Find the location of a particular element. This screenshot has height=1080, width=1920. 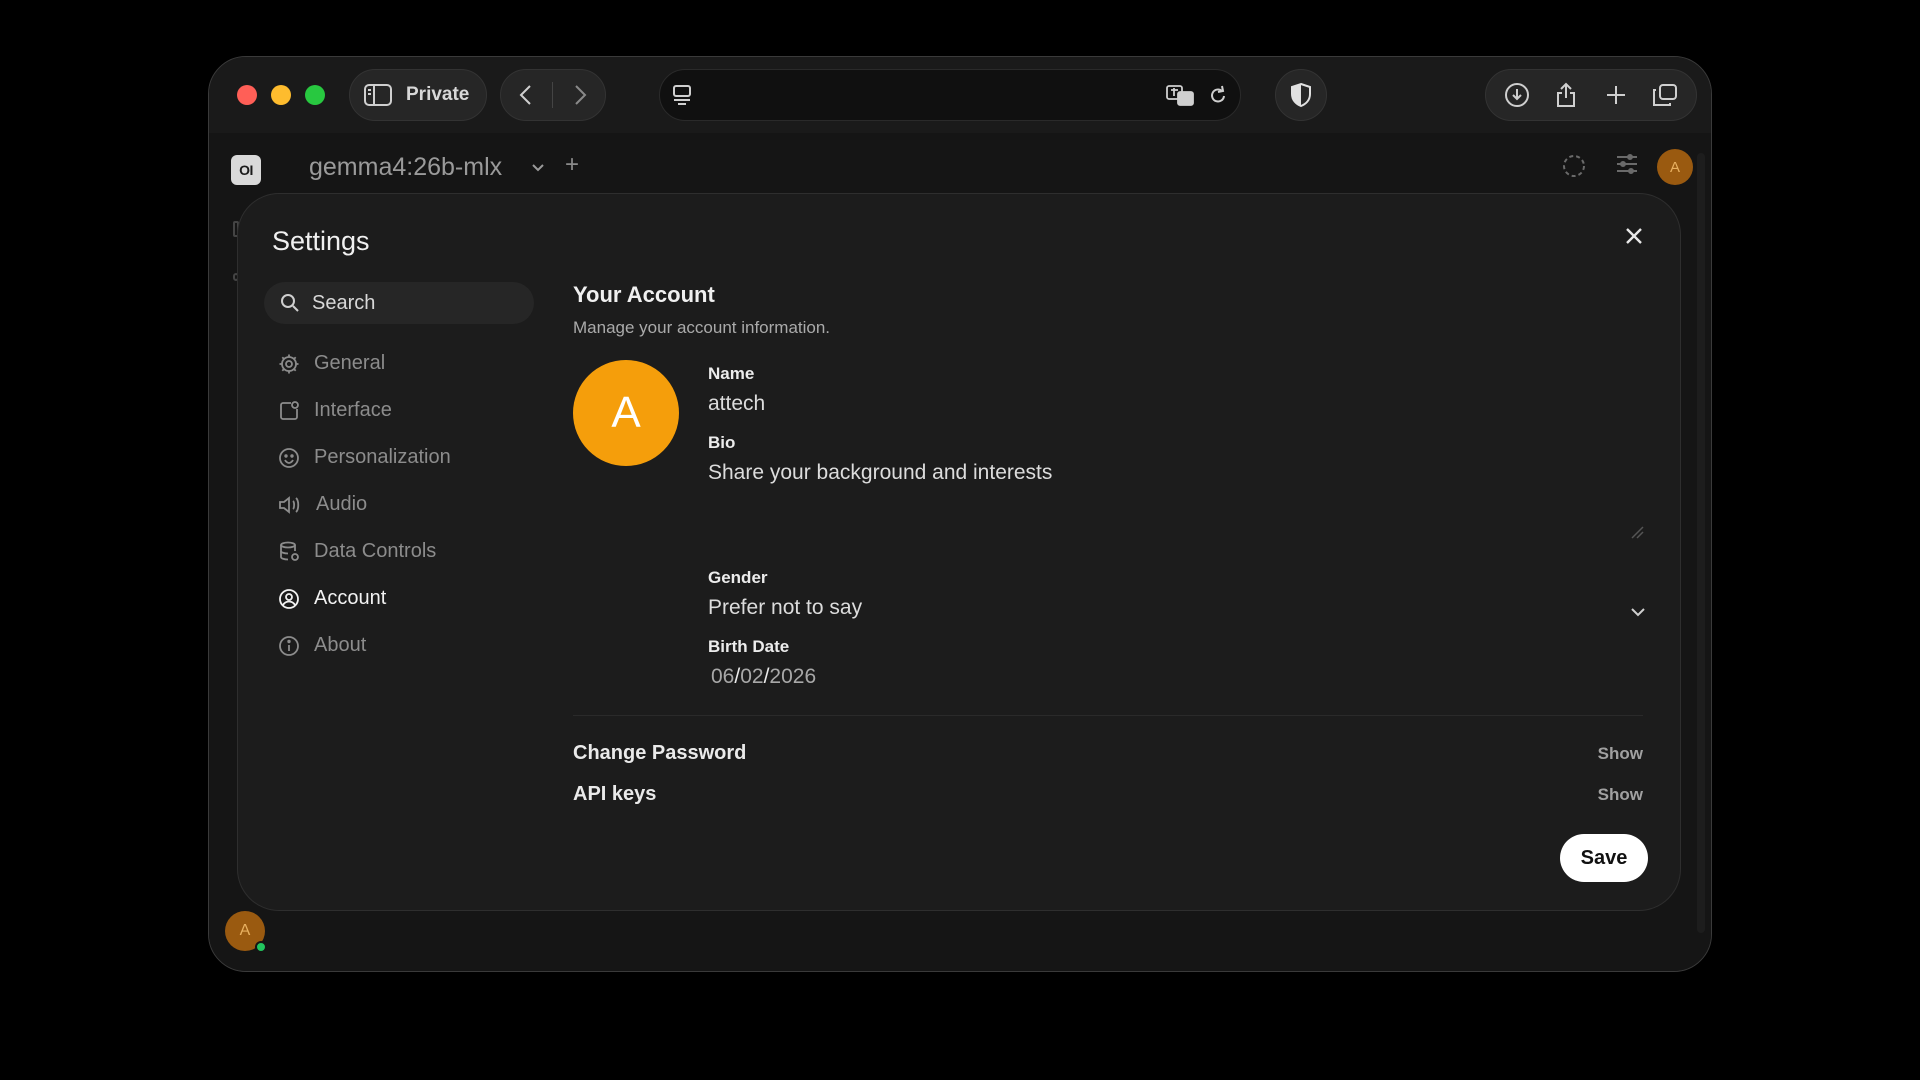

nav-item-audio: Audio is located at coordinates (408, 504).